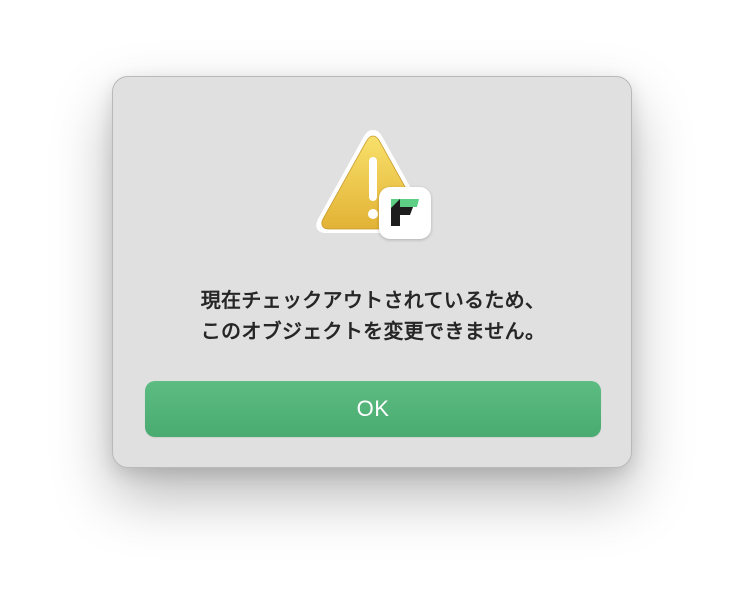  What do you see at coordinates (373, 331) in the screenshot?
I see `message-line-2: このオブジェクトを変更できません。` at bounding box center [373, 331].